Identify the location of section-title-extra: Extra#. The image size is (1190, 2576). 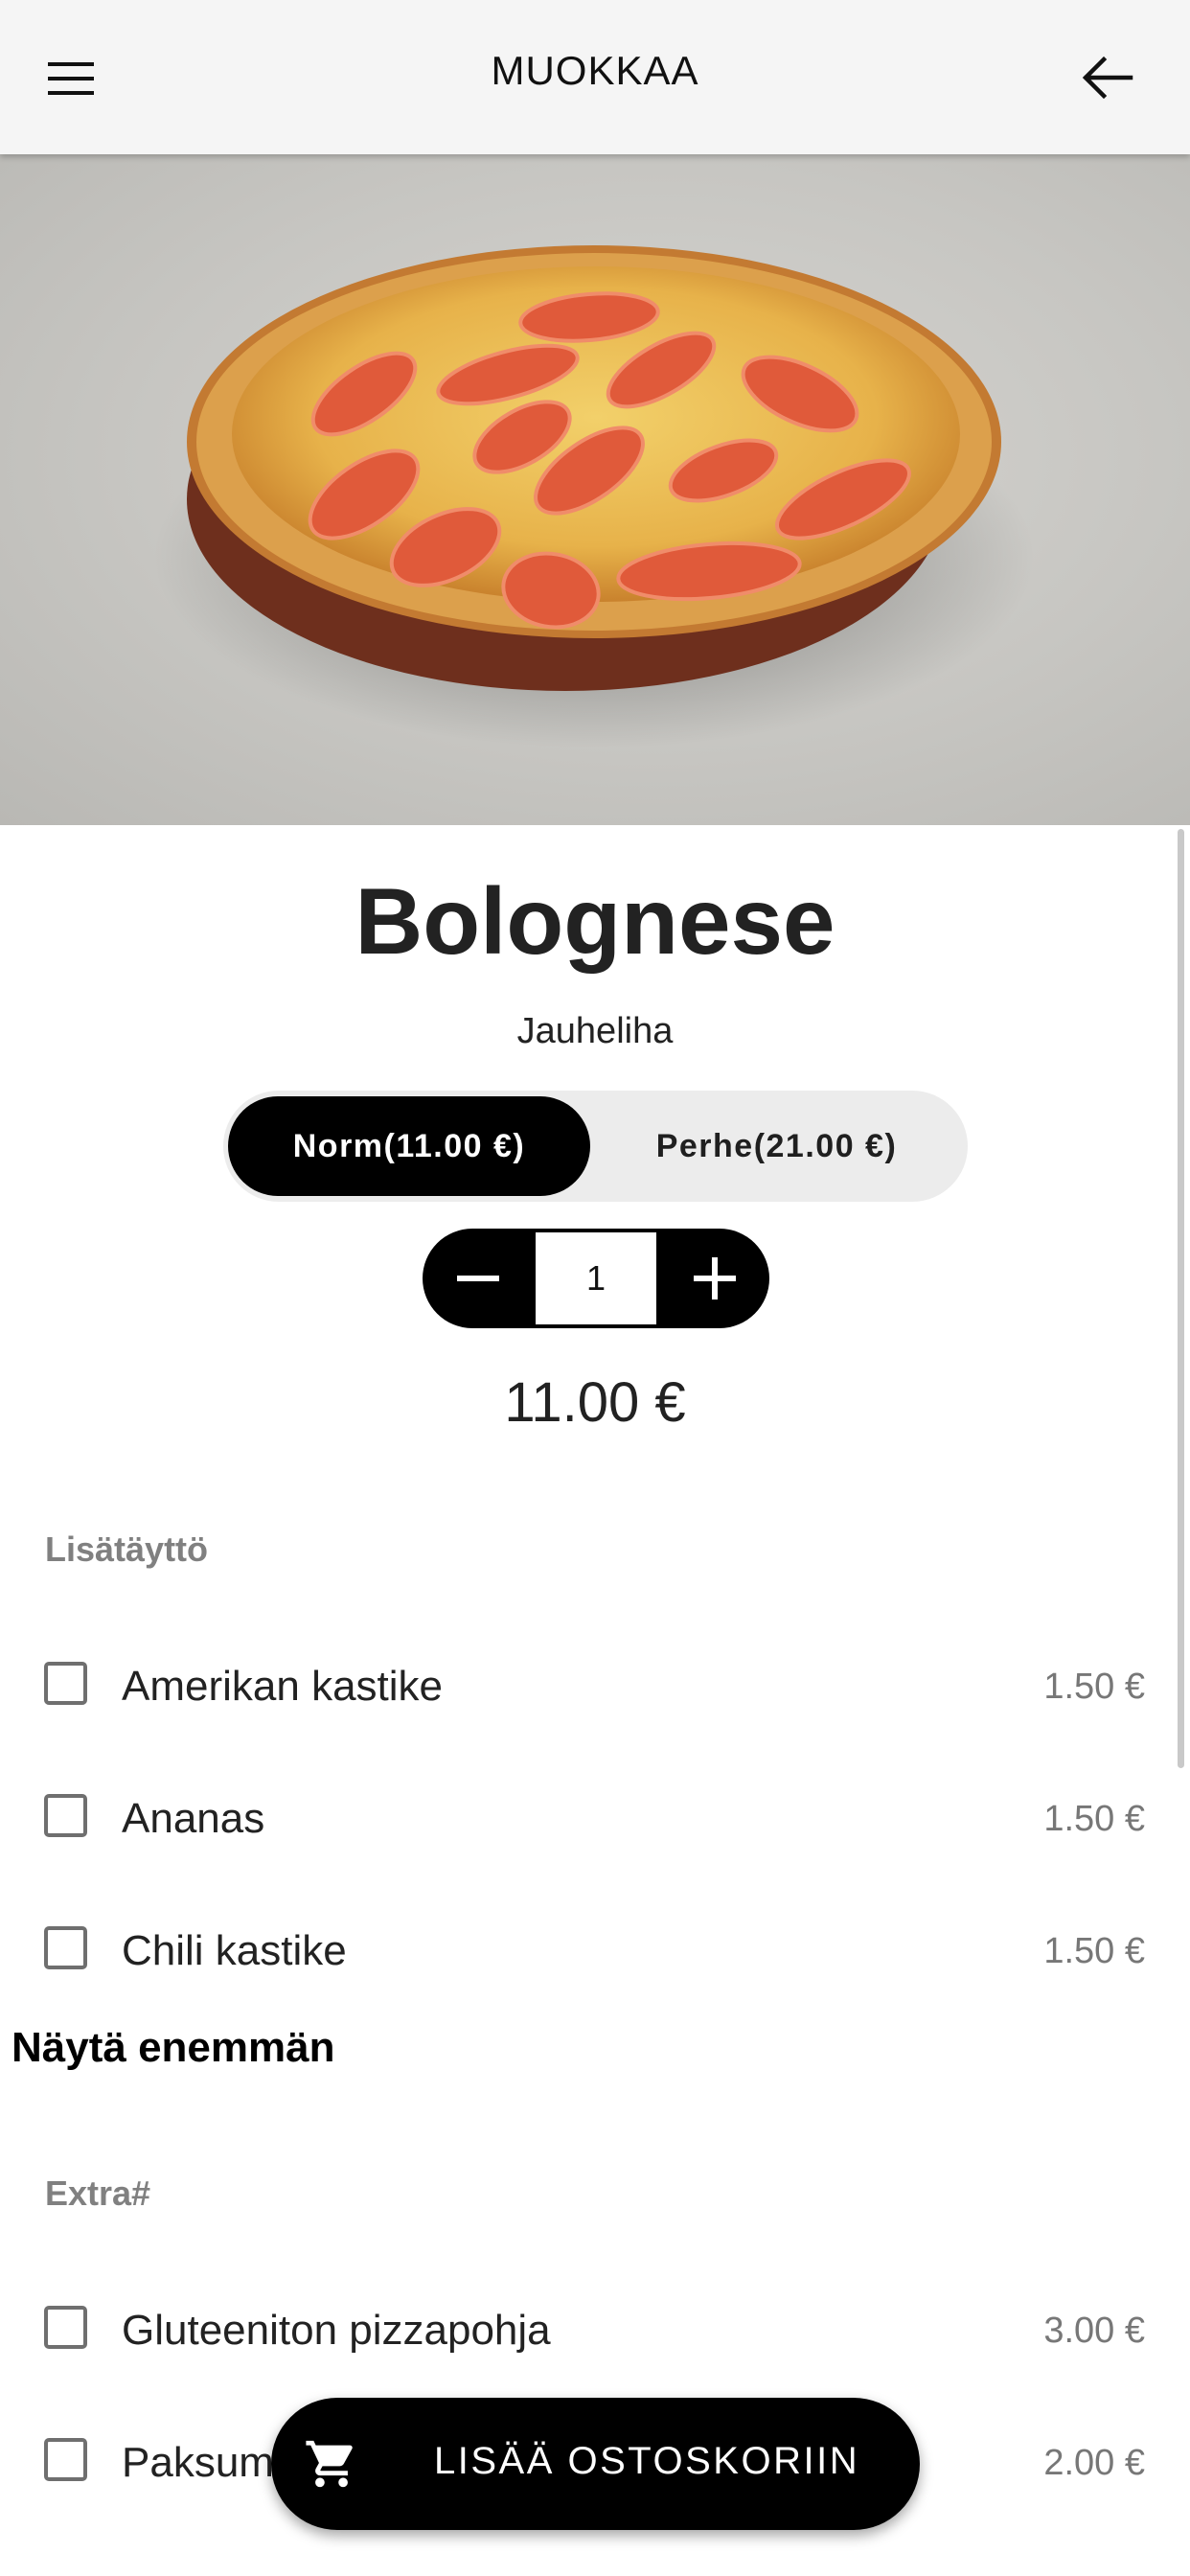
(98, 2193).